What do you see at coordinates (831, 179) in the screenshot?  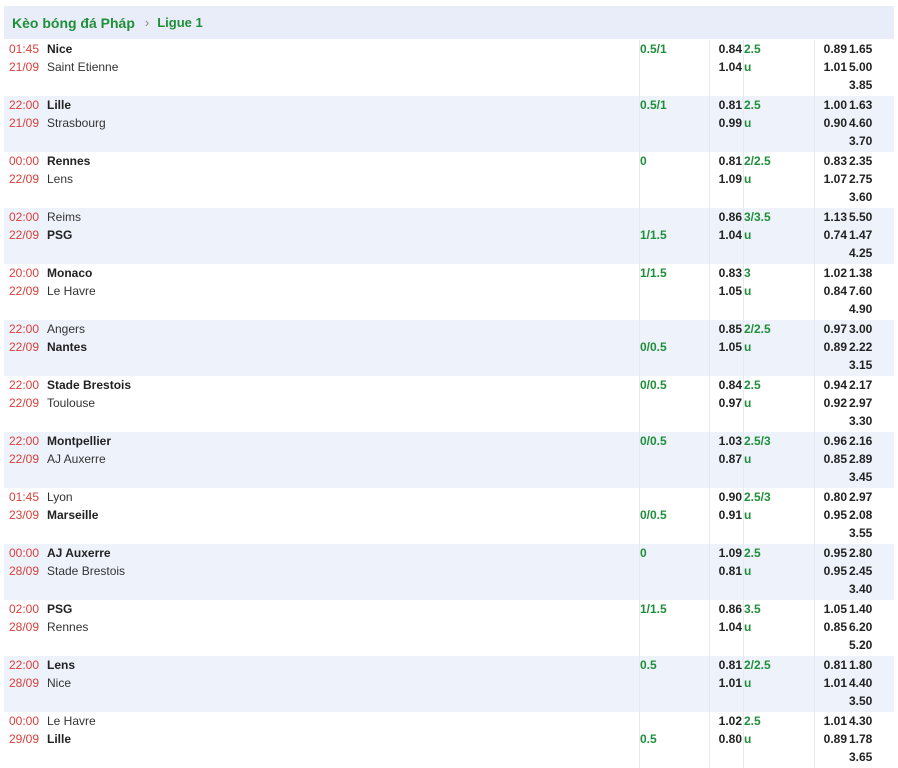 I see `under-odds: 1.07` at bounding box center [831, 179].